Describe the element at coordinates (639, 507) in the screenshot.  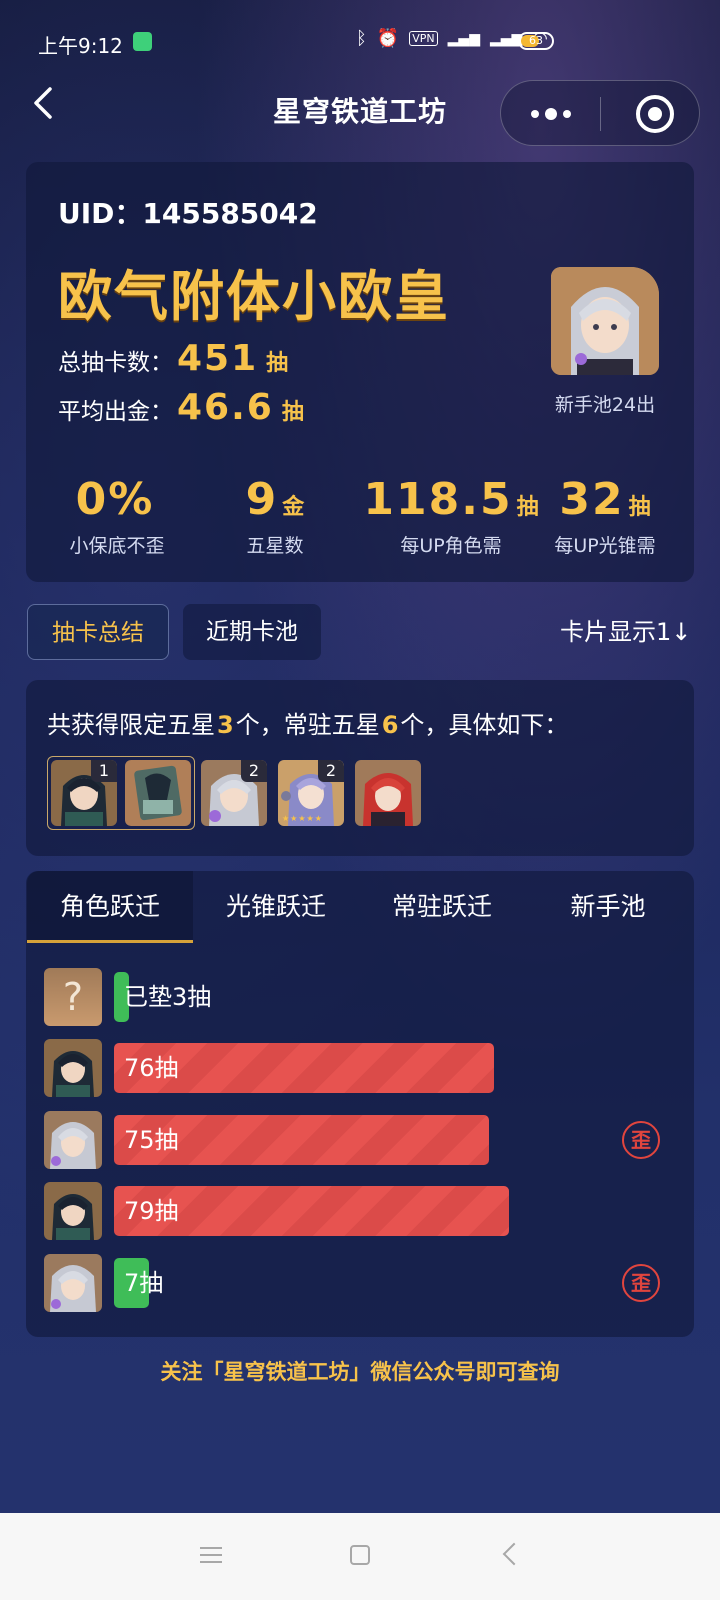
I see `metric-unit: 抽` at that location.